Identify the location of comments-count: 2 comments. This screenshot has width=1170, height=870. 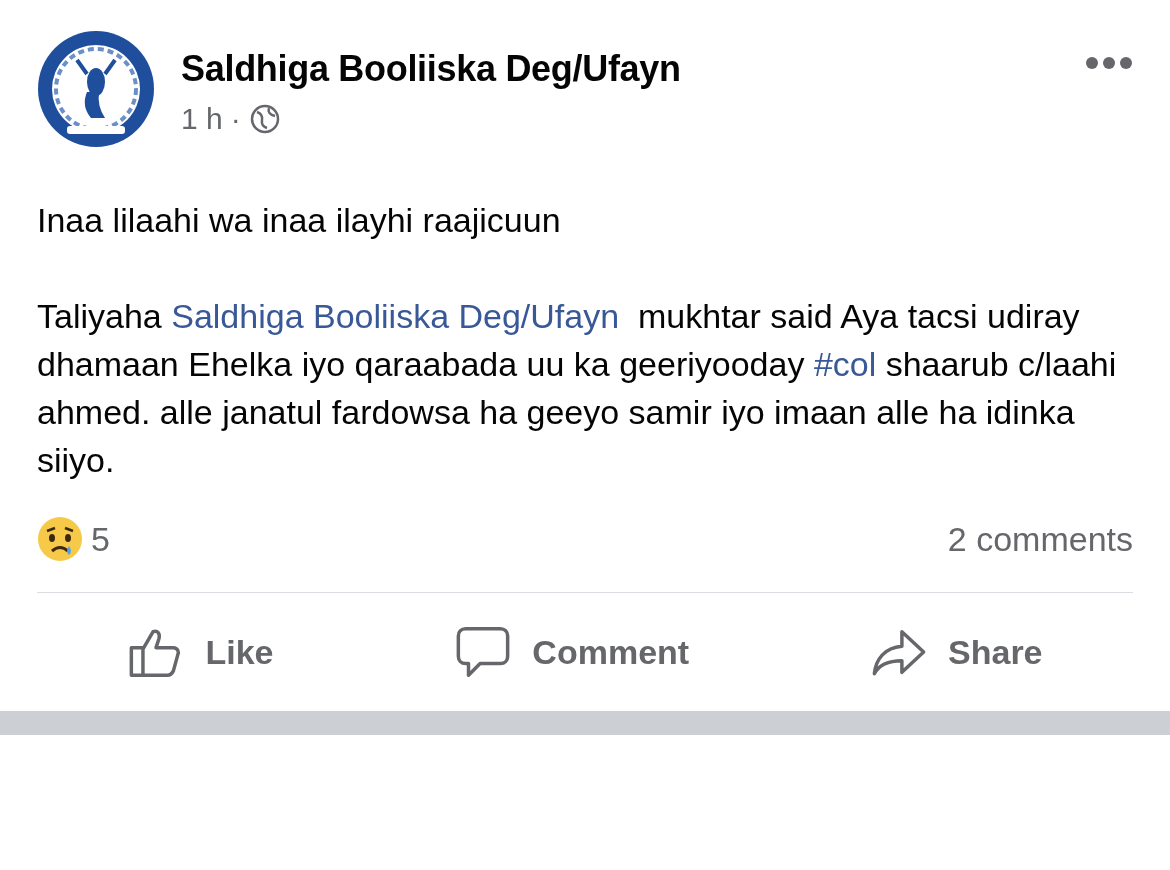
(1040, 539).